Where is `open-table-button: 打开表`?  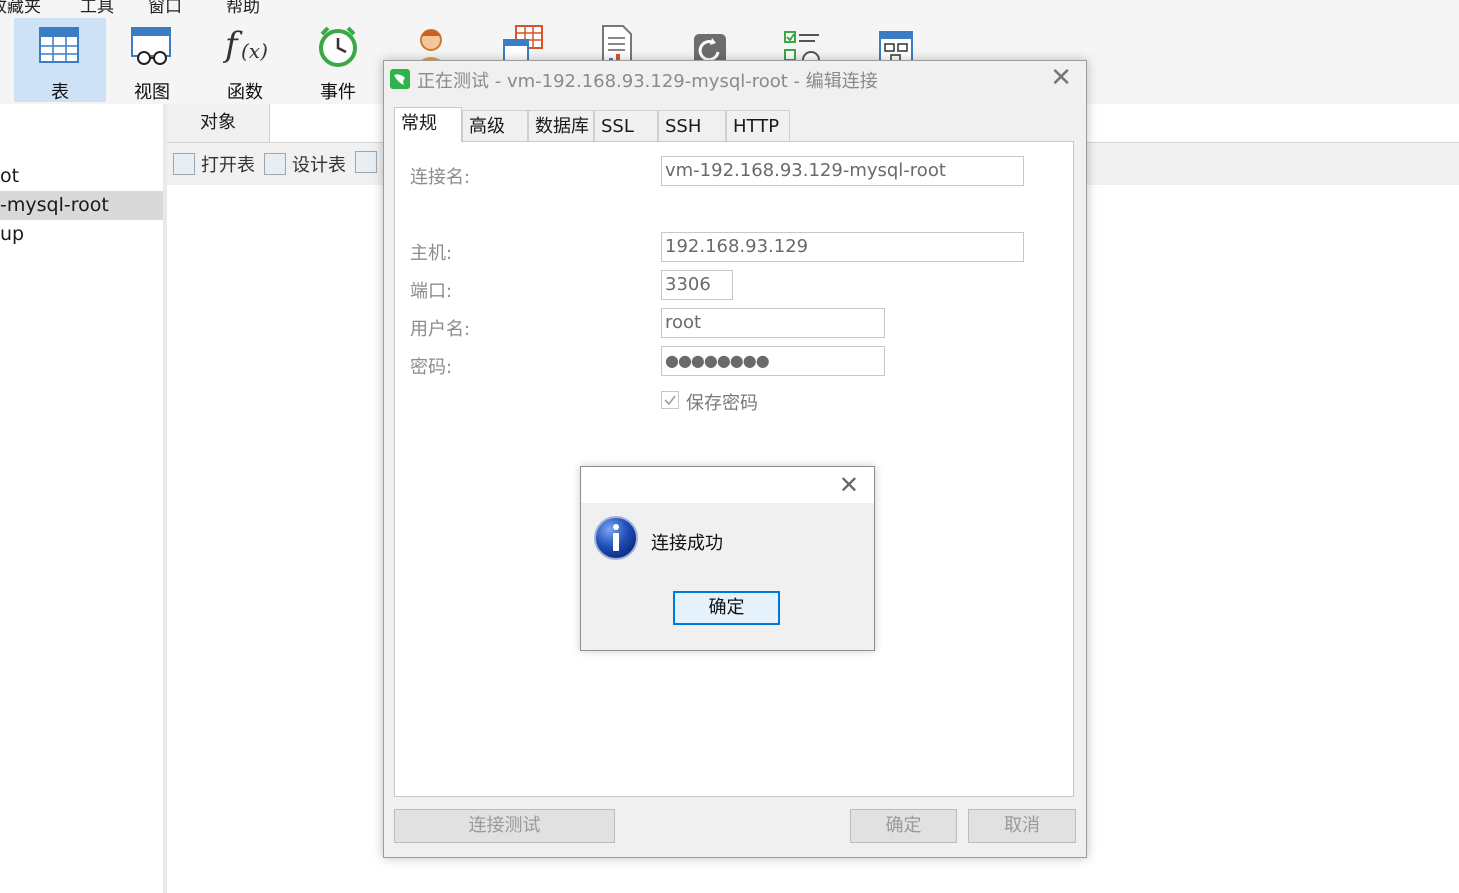
open-table-button: 打开表 is located at coordinates (214, 164).